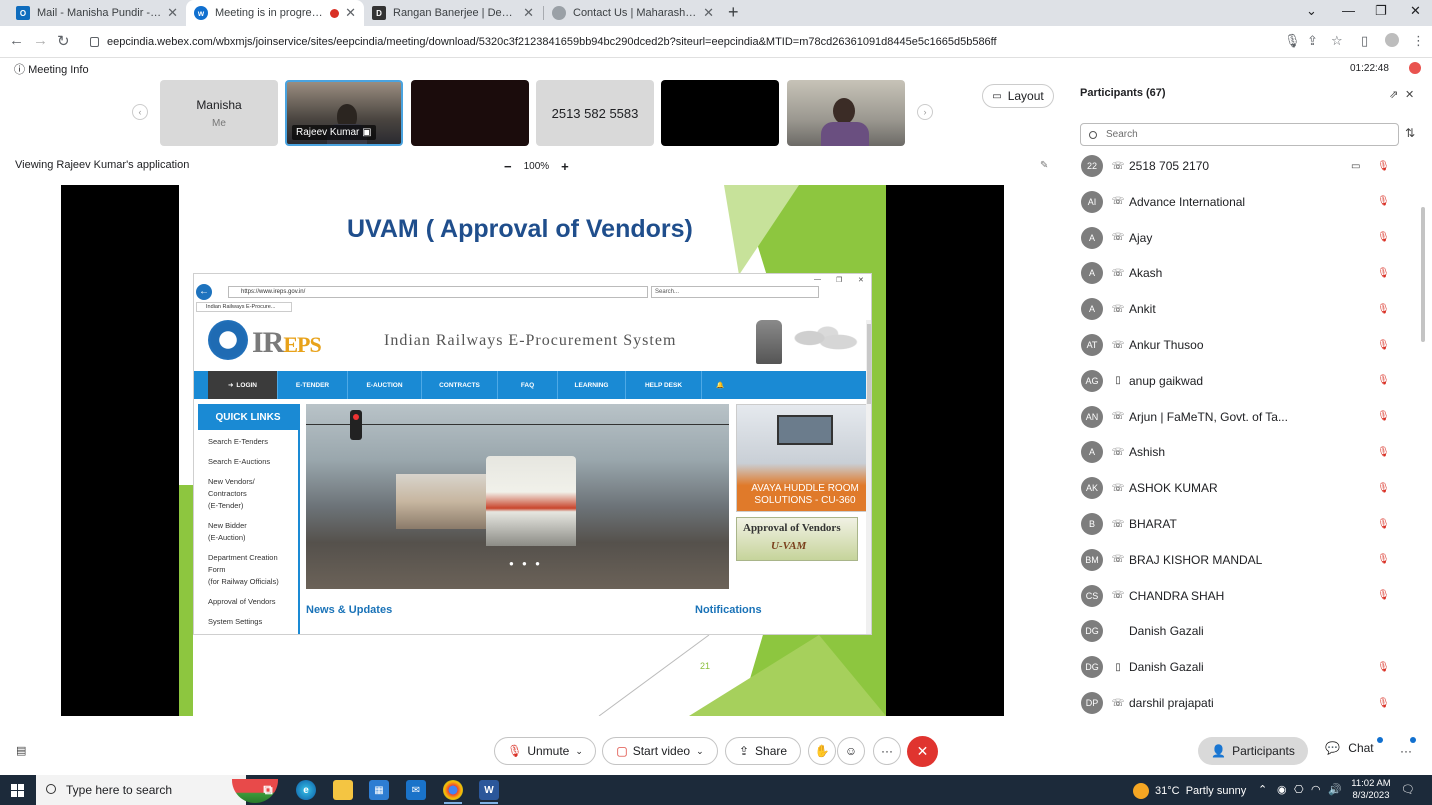  I want to click on video-tile-manisha: Manisha Me, so click(219, 113).